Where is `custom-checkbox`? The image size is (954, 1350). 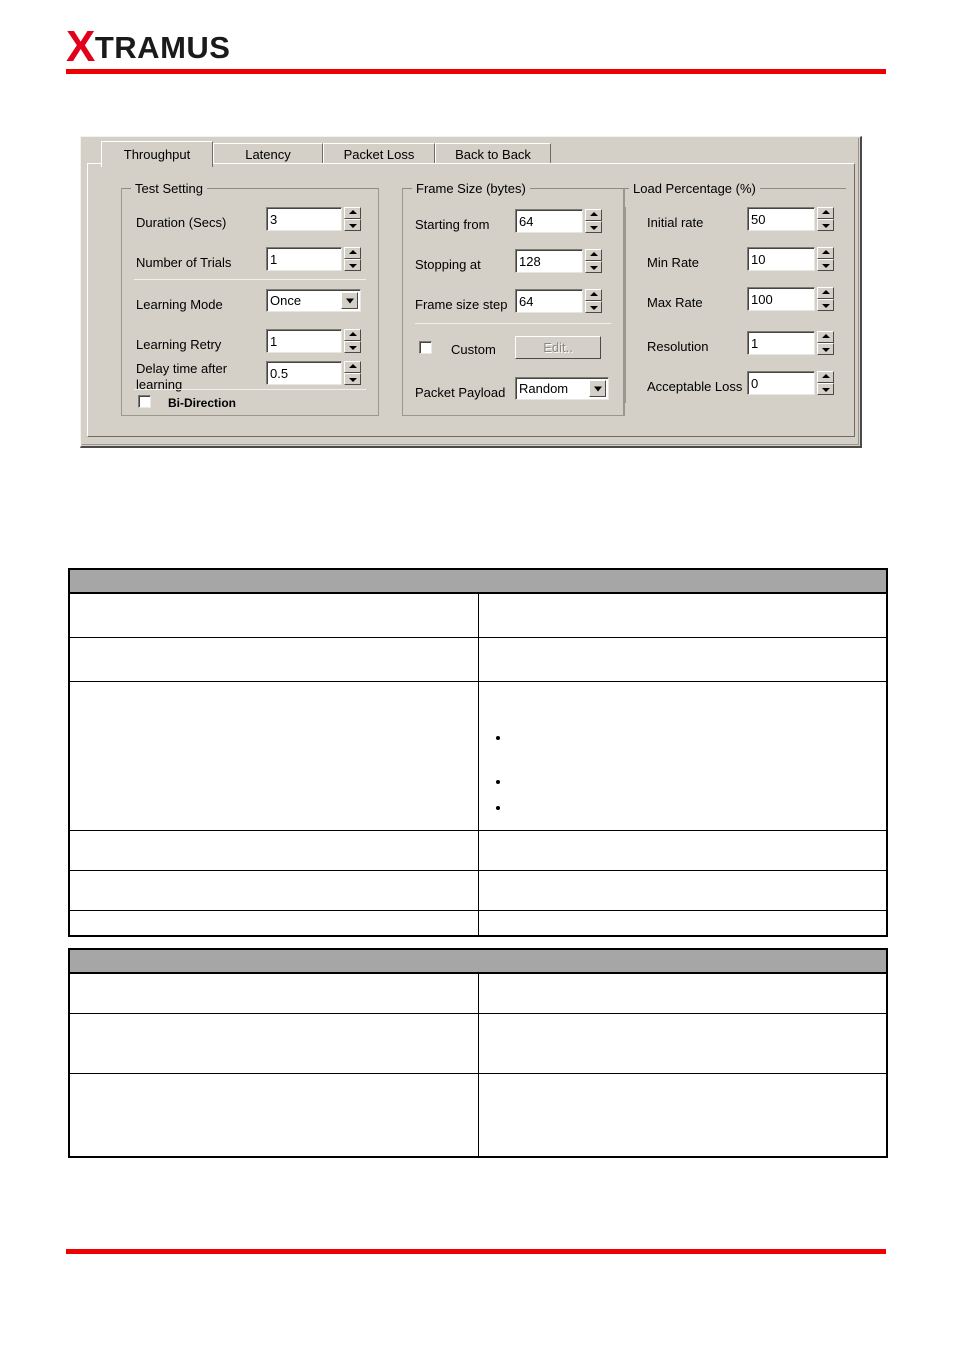 custom-checkbox is located at coordinates (425, 347).